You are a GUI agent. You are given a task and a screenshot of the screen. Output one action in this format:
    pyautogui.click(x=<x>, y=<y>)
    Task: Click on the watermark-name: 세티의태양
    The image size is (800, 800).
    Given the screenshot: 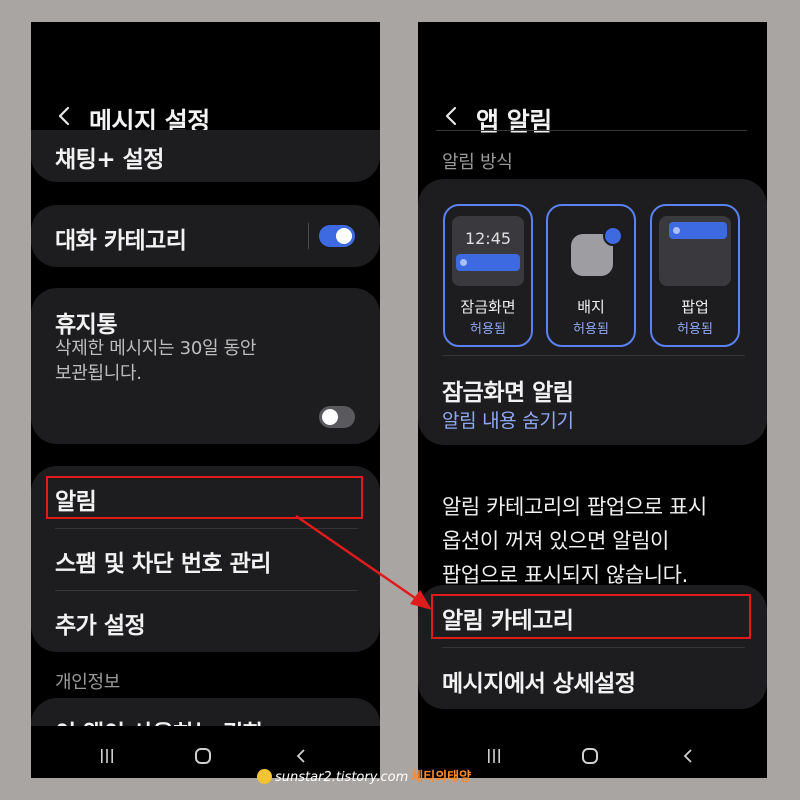 What is the action you would take?
    pyautogui.click(x=441, y=777)
    